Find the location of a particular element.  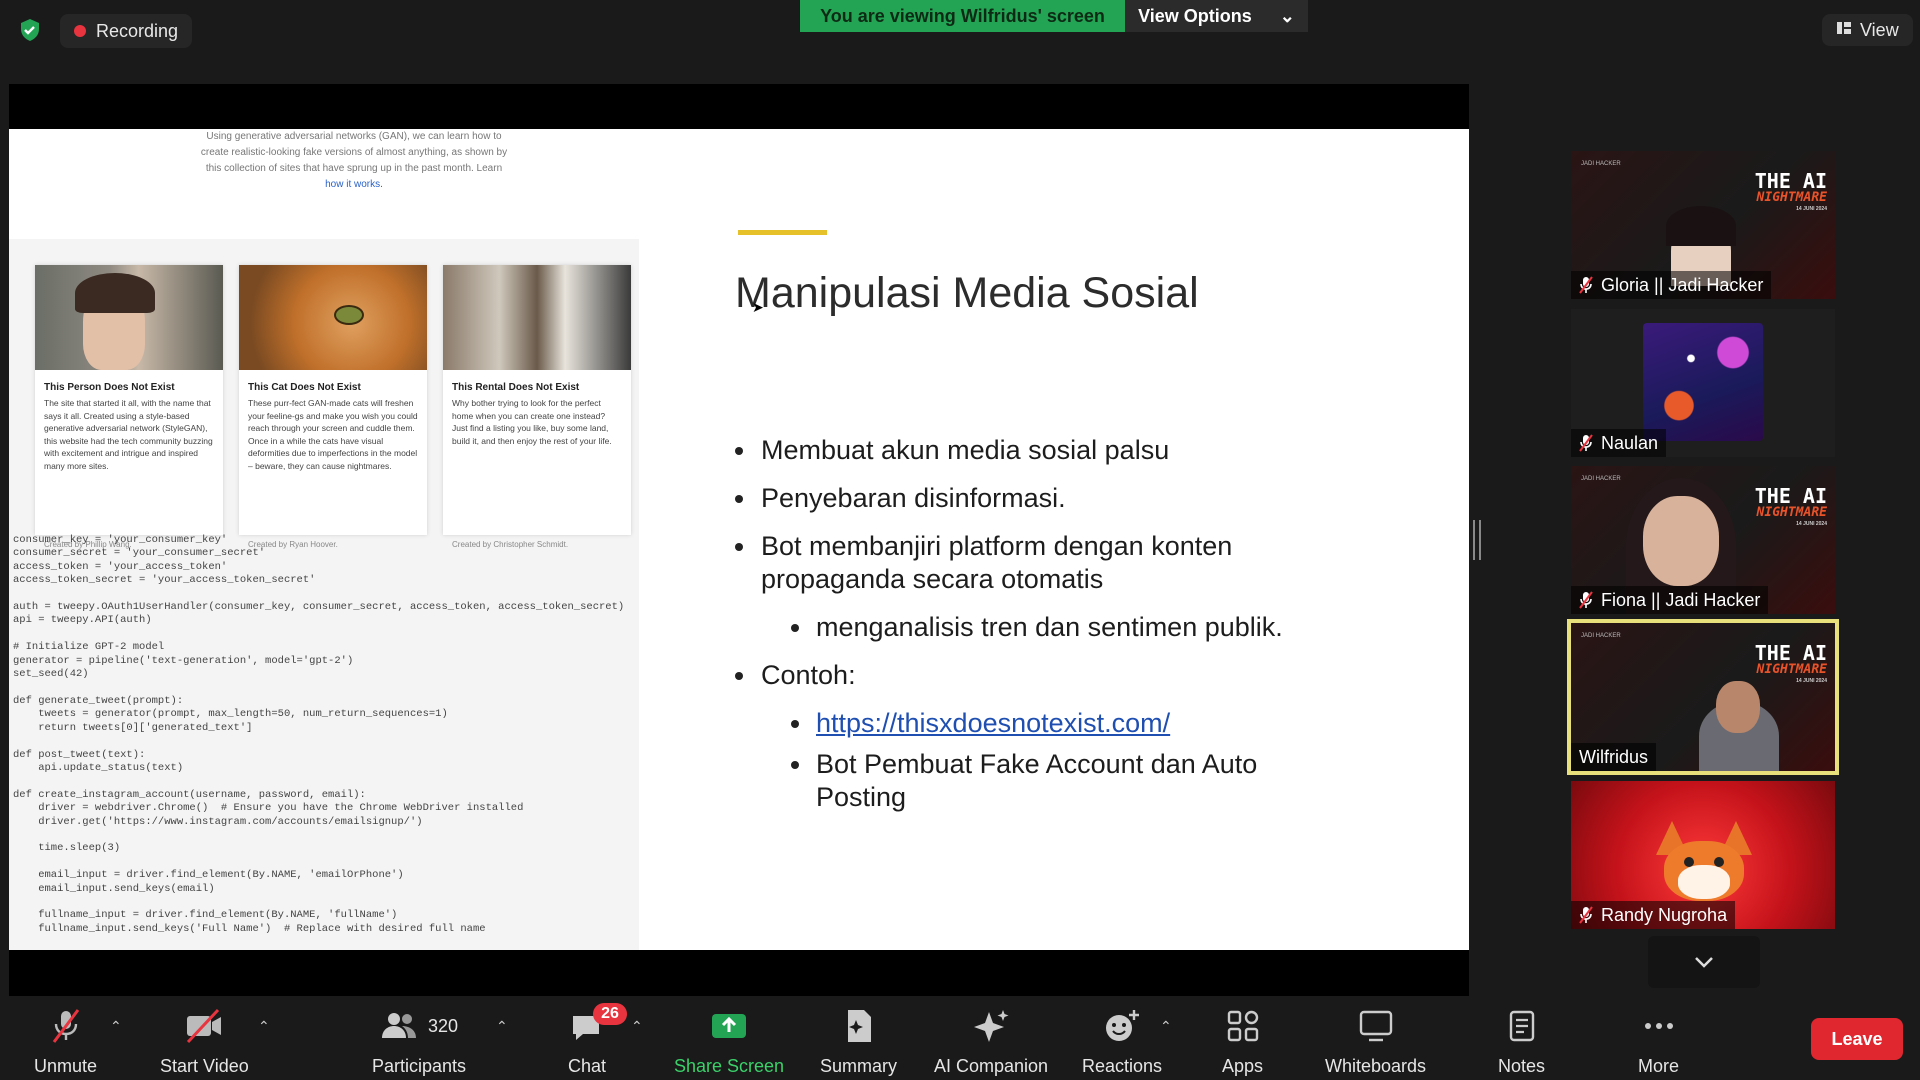

person-image is located at coordinates (129, 317).